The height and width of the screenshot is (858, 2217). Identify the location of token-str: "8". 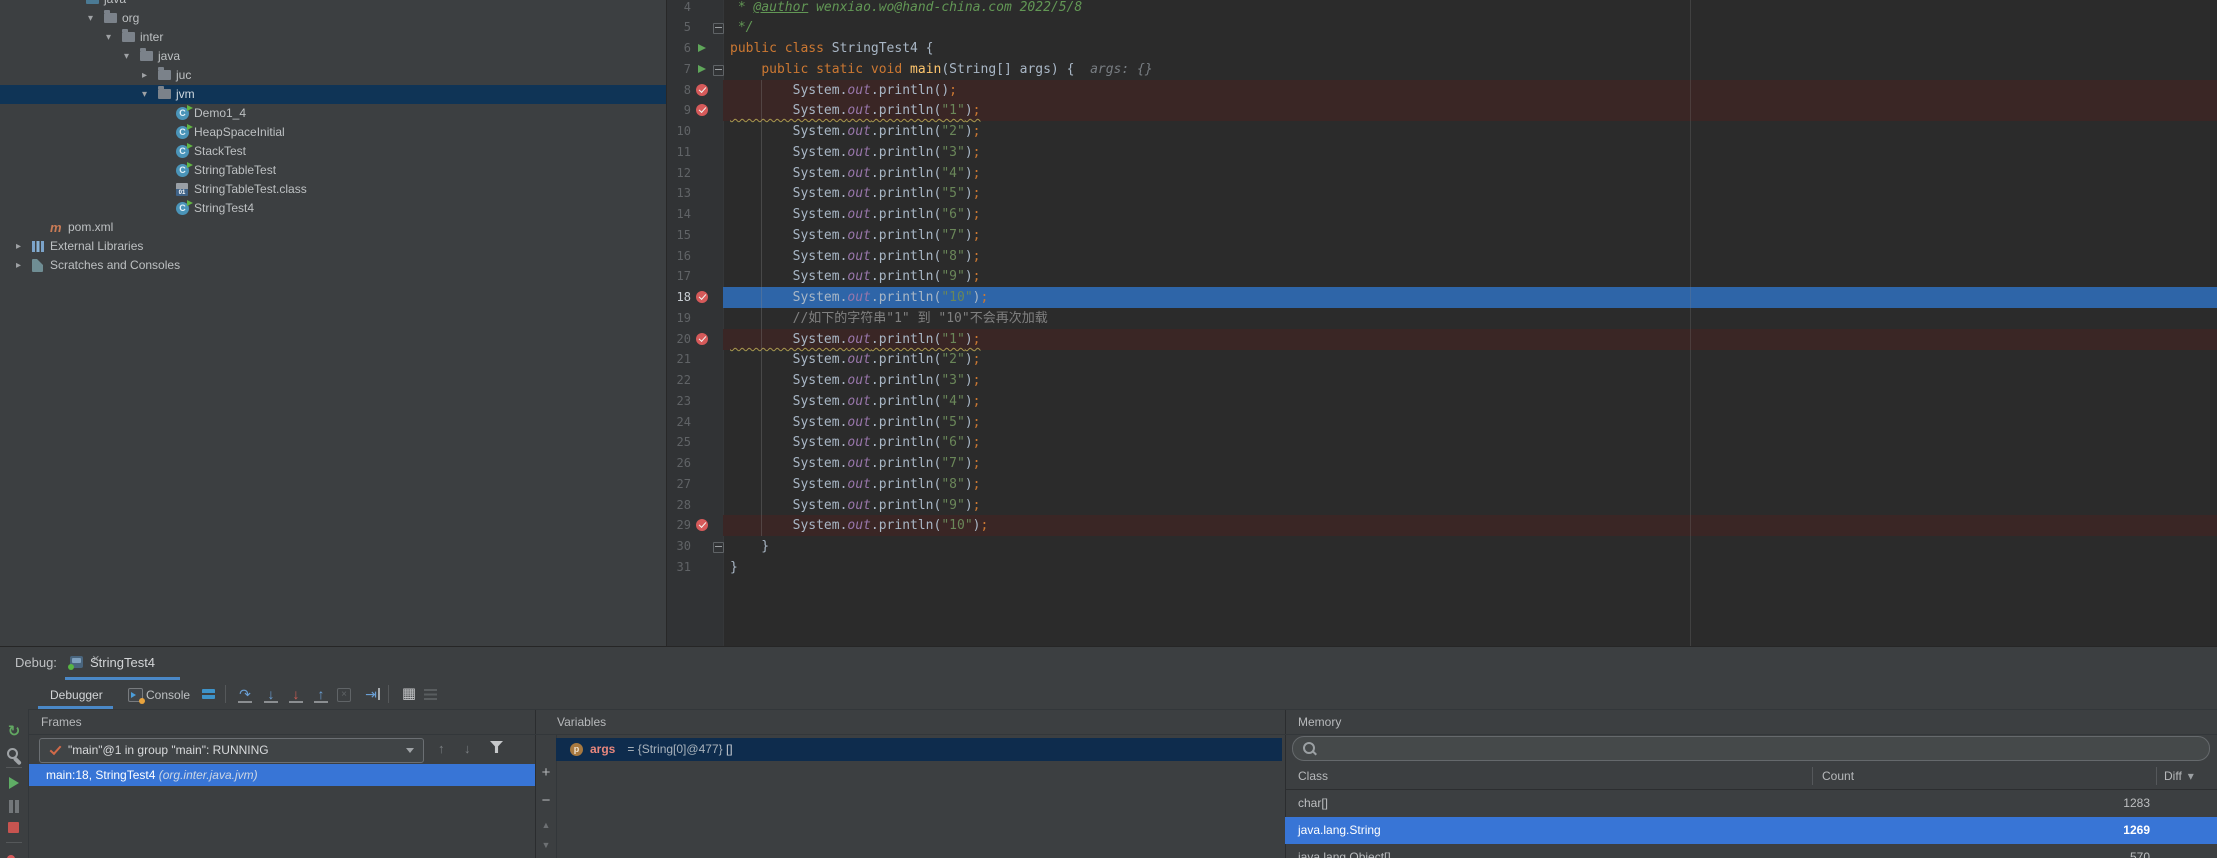
(953, 256).